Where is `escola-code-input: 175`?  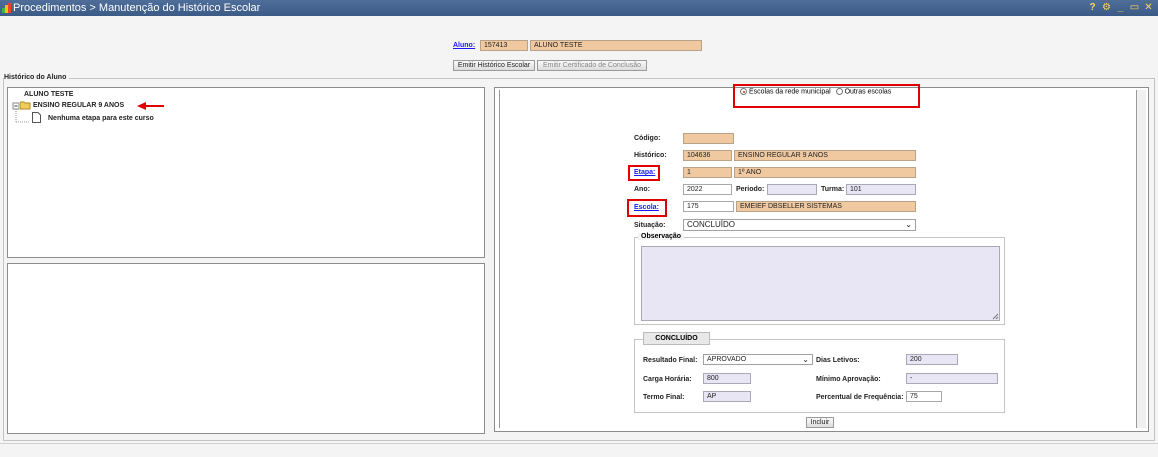 escola-code-input: 175 is located at coordinates (708, 206).